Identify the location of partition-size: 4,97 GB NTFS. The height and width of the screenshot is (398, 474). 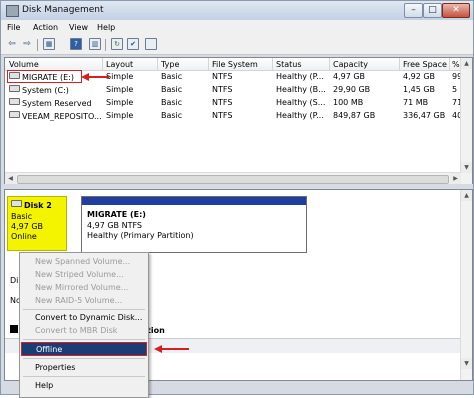
(114, 225).